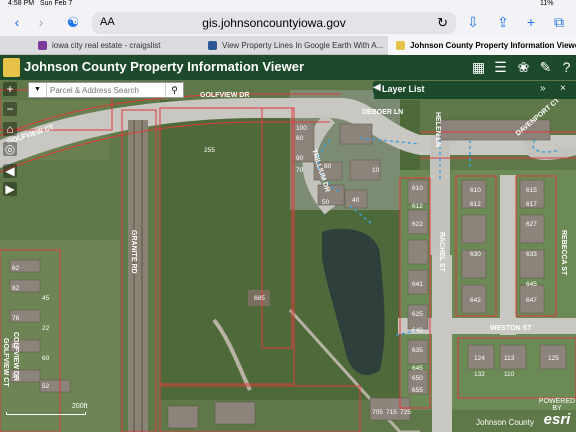 This screenshot has height=432, width=576. What do you see at coordinates (547, 3) in the screenshot?
I see `status-battery: 11%` at bounding box center [547, 3].